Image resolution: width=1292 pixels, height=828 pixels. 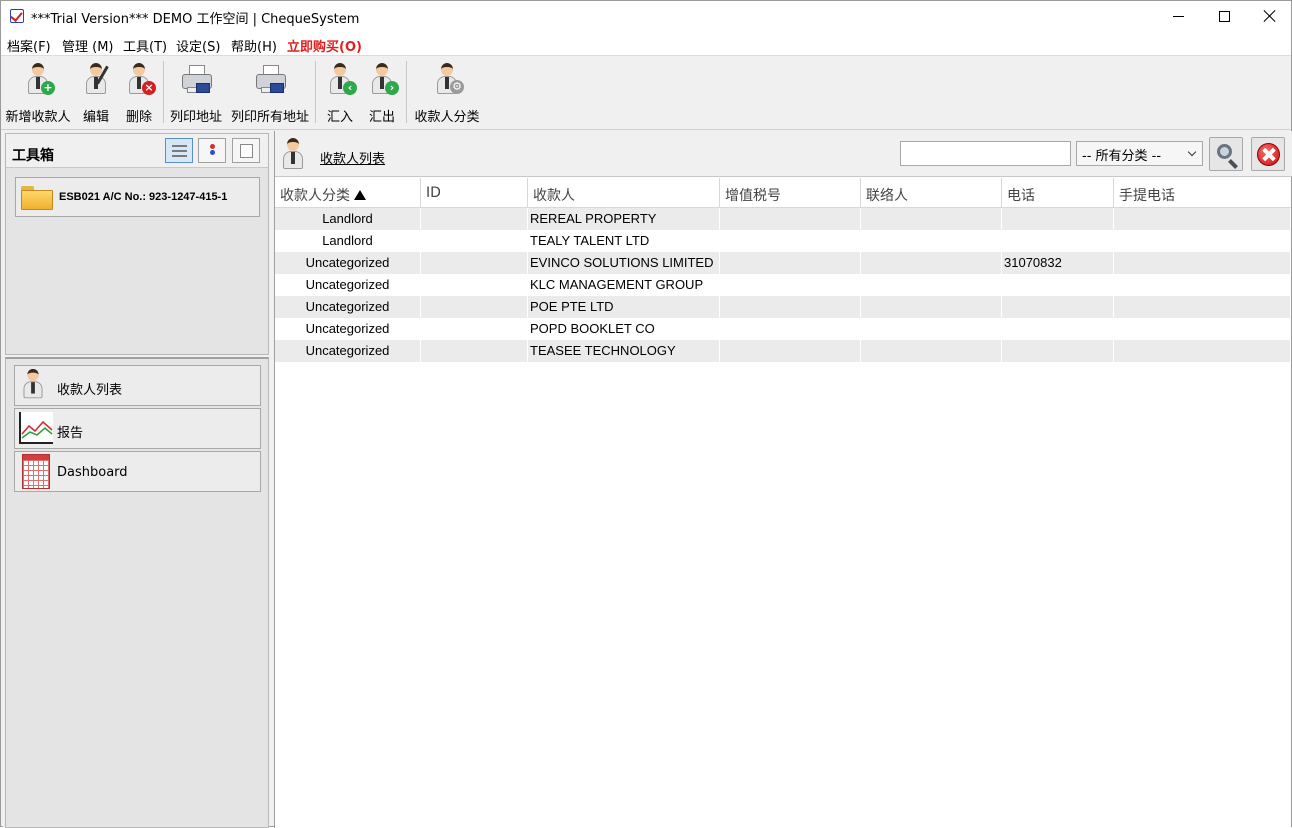 What do you see at coordinates (1202, 193) in the screenshot?
I see `column-header-mobile: 手提电话` at bounding box center [1202, 193].